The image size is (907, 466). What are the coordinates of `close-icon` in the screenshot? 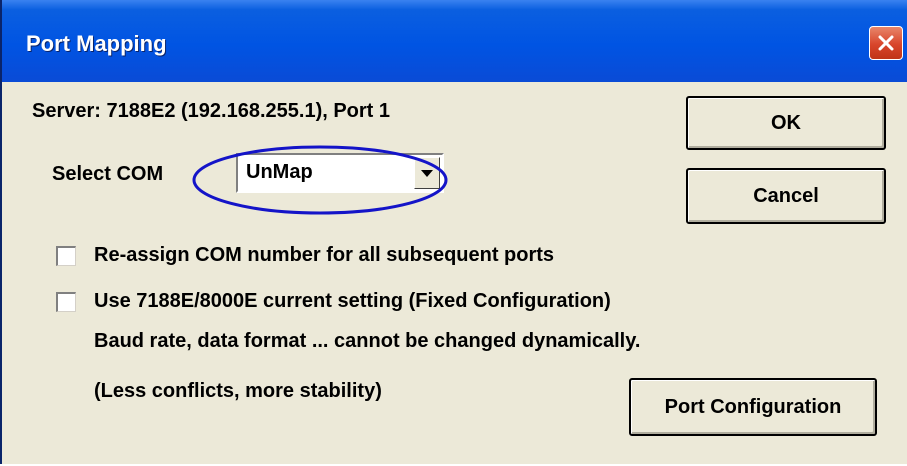 It's located at (886, 43).